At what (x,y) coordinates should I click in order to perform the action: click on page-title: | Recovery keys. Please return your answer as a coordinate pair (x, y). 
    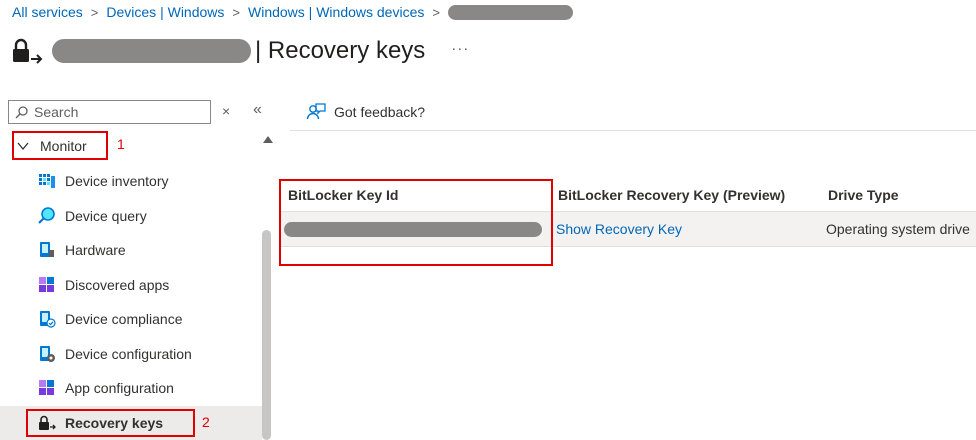
    Looking at the image, I should click on (340, 50).